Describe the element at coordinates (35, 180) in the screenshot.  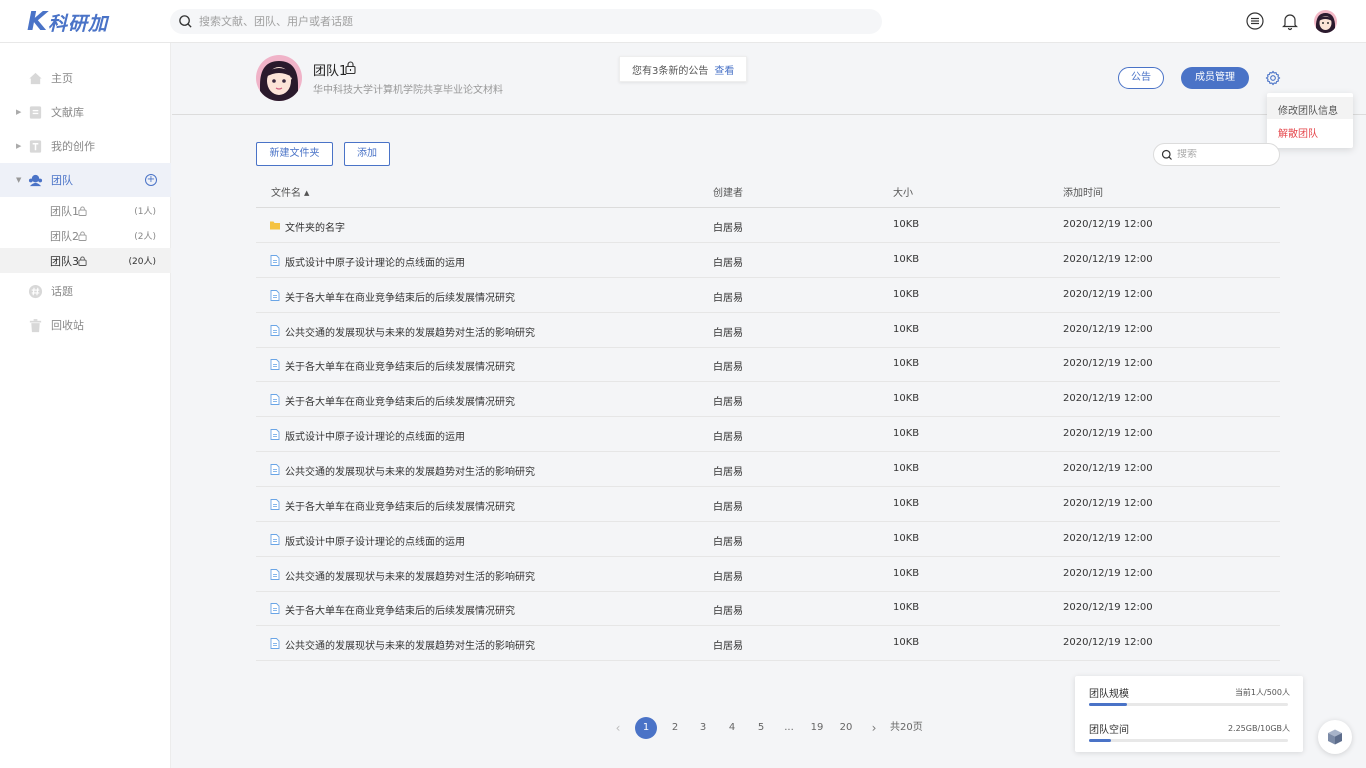
I see `team-icon` at that location.